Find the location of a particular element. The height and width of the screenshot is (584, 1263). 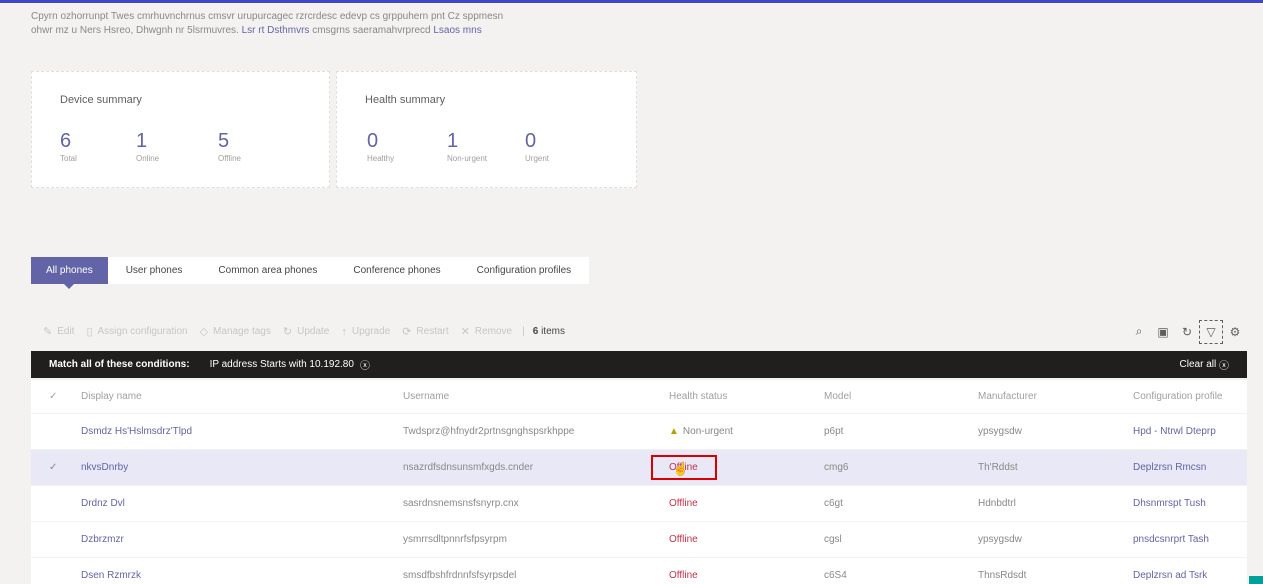

manage-tags-button: ◇ Manage tags is located at coordinates (235, 331).